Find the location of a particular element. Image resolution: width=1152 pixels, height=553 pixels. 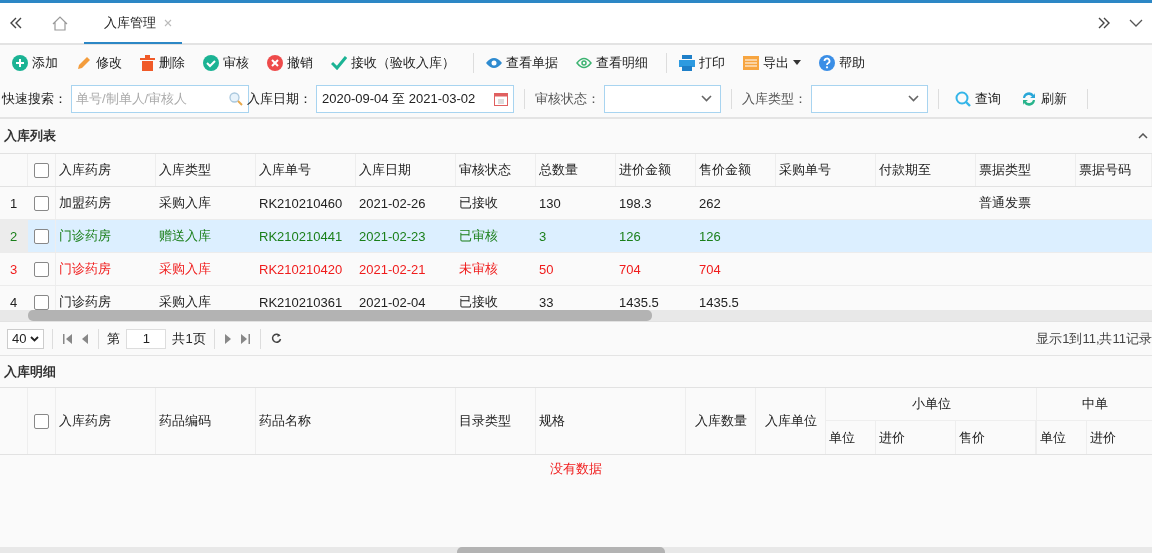

next-page-icon is located at coordinates (227, 338).